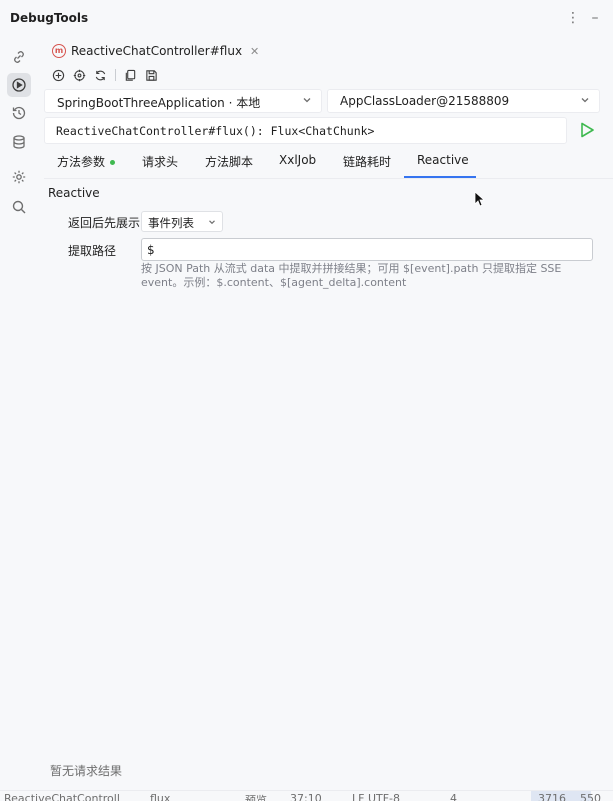  What do you see at coordinates (19, 207) in the screenshot?
I see `search-icon` at bounding box center [19, 207].